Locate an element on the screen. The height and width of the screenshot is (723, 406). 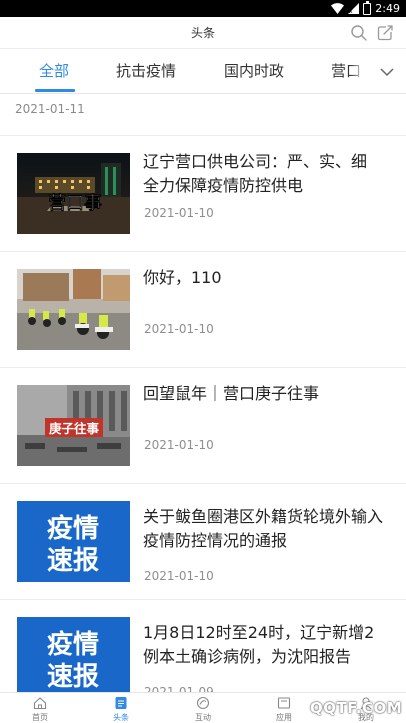
app-header: 头条 is located at coordinates (203, 33).